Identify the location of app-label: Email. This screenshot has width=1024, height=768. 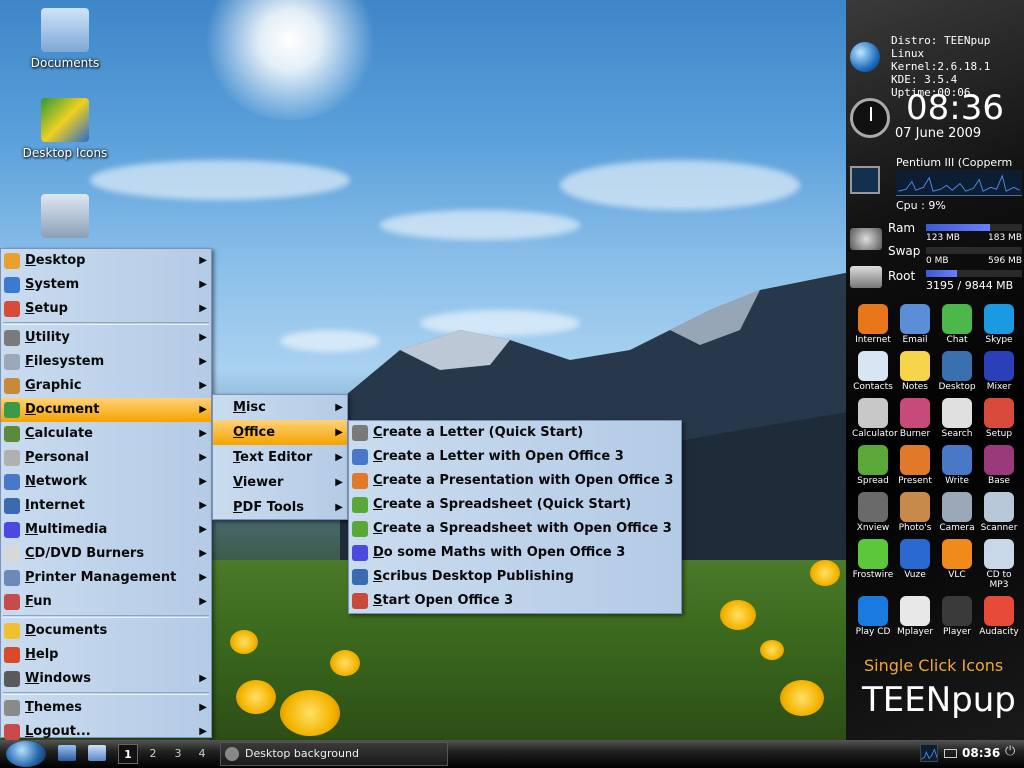
(915, 340).